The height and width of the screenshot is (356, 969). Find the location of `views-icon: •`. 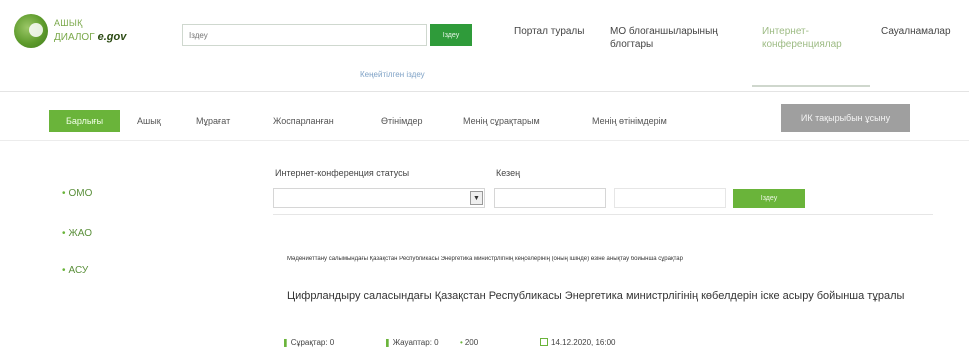

views-icon: • is located at coordinates (461, 342).